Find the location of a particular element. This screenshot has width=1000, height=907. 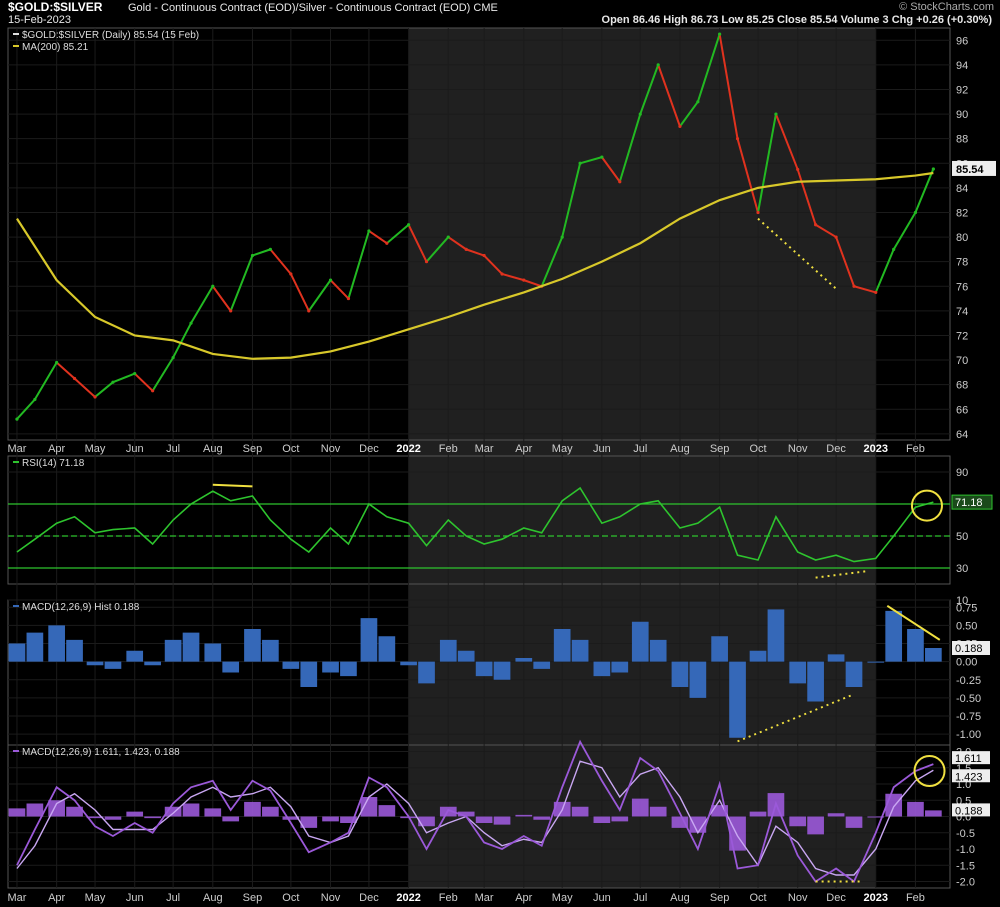

x-tick-label: Mar is located at coordinates (16, 898).